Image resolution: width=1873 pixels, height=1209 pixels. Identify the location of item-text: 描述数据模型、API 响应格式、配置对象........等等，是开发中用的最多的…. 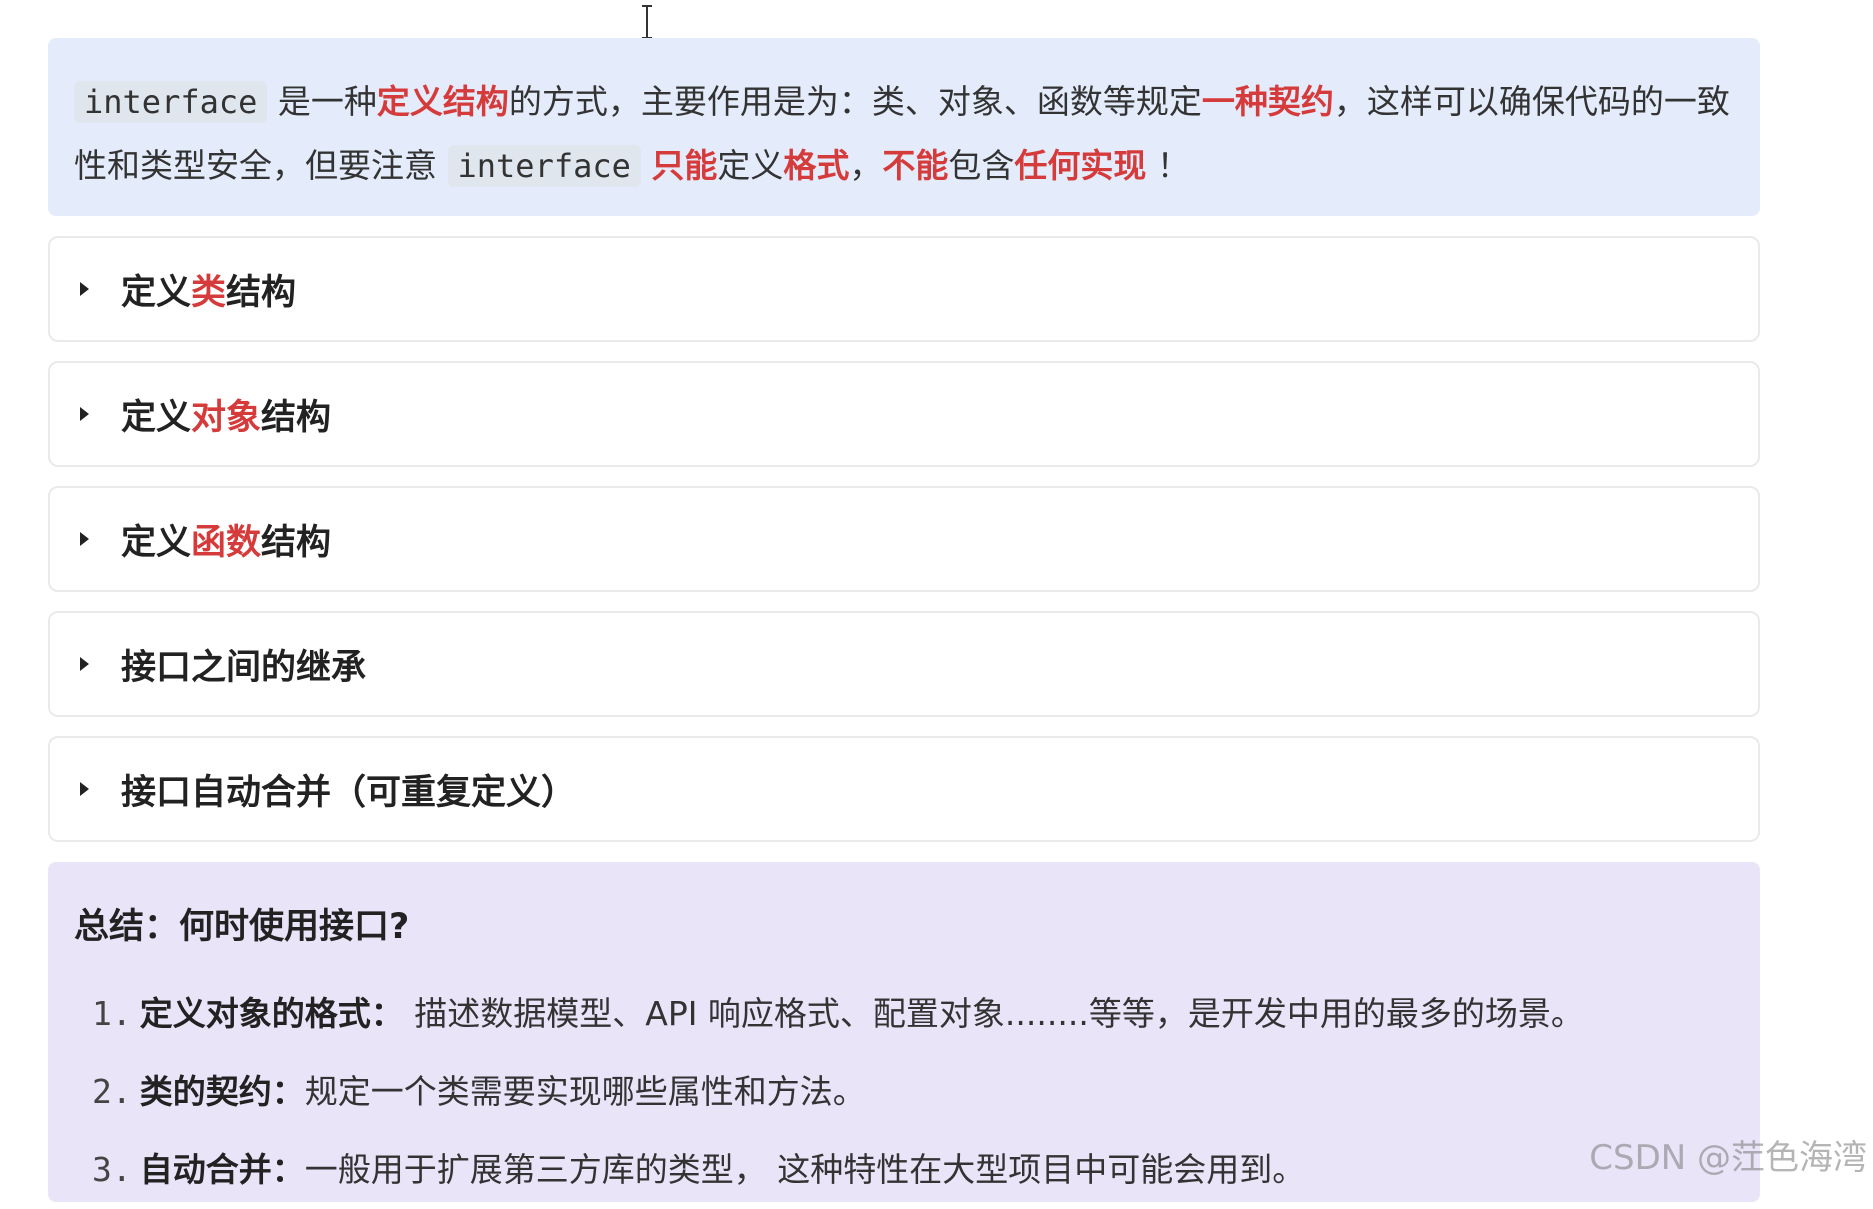
(993, 1013).